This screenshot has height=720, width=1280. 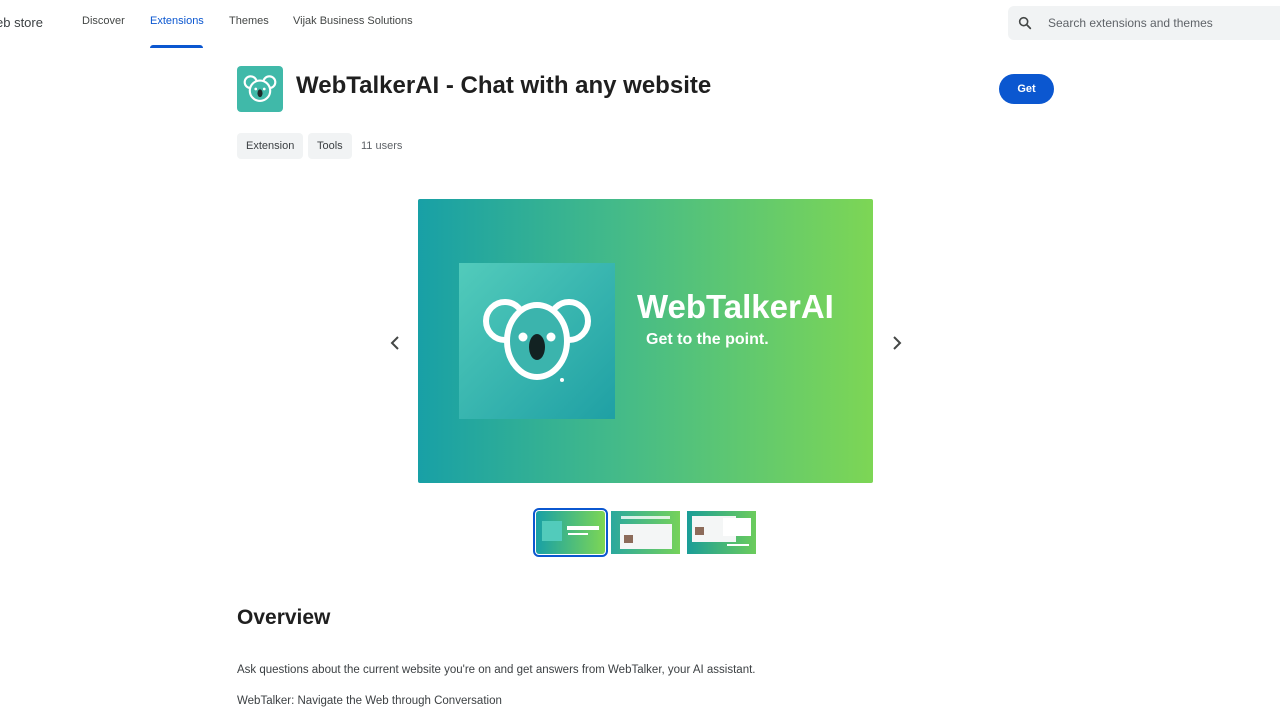 What do you see at coordinates (249, 21) in the screenshot?
I see `nav-themes: Themes` at bounding box center [249, 21].